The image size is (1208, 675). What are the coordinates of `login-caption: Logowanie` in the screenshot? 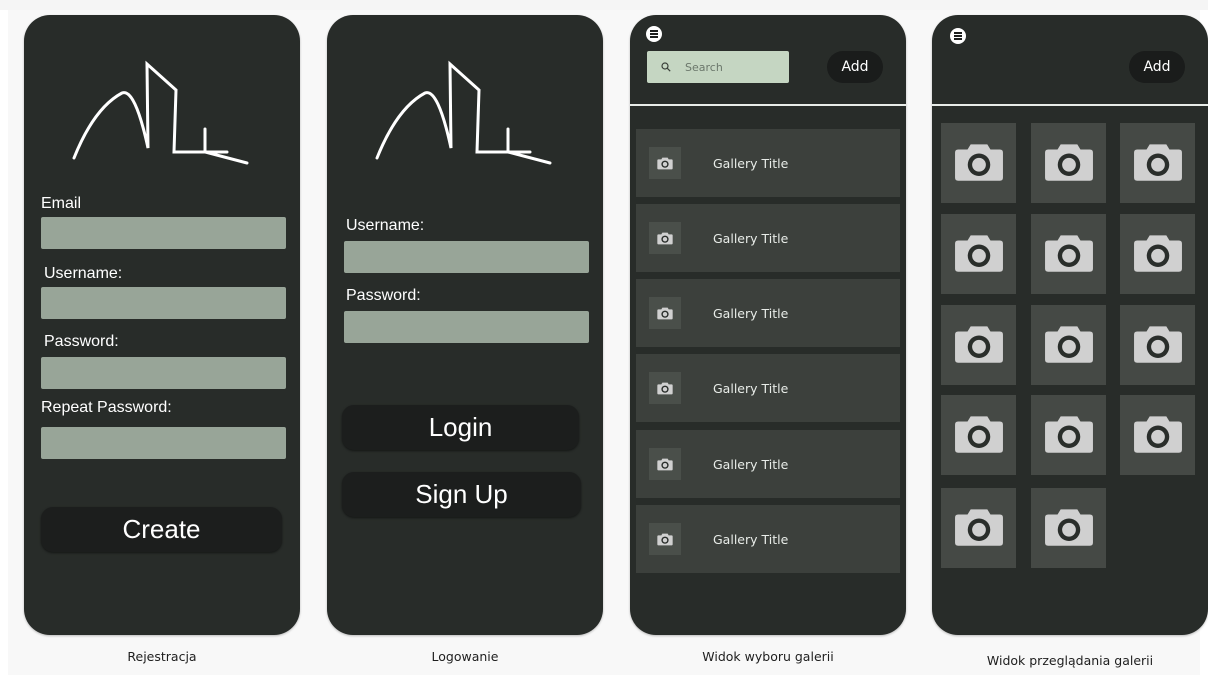 It's located at (465, 656).